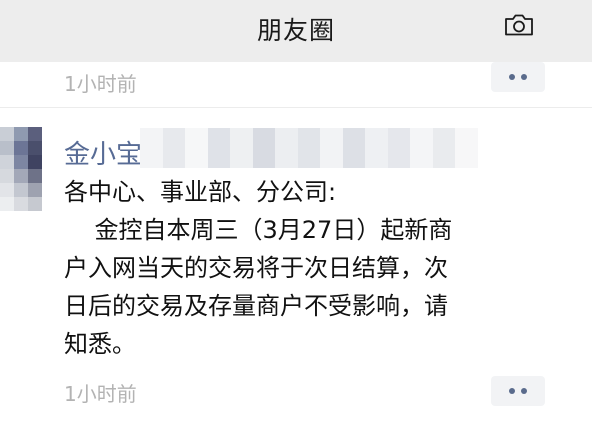 The width and height of the screenshot is (592, 423). I want to click on previous-post-footer: 1小时前, so click(296, 84).